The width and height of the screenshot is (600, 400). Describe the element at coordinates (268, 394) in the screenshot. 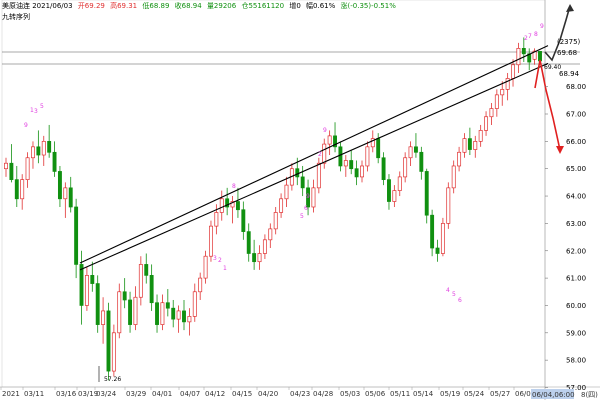

I see `x-tick-label: 04/20` at that location.